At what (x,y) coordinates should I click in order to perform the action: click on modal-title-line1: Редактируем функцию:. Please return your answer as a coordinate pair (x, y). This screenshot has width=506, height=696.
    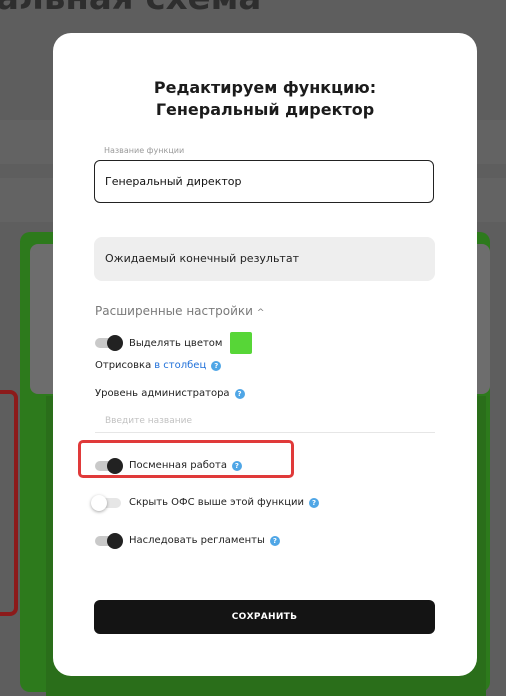
    Looking at the image, I should click on (265, 87).